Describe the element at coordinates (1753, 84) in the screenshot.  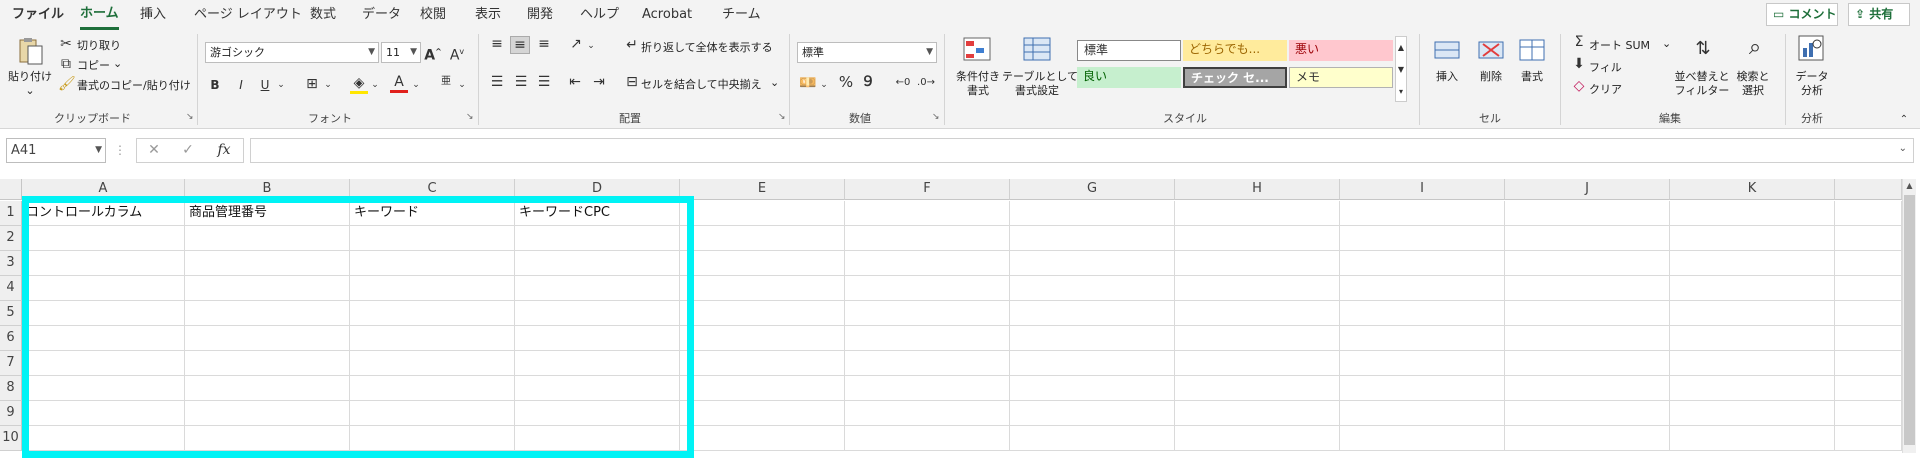
I see `find-select-button: 検索と 選択` at that location.